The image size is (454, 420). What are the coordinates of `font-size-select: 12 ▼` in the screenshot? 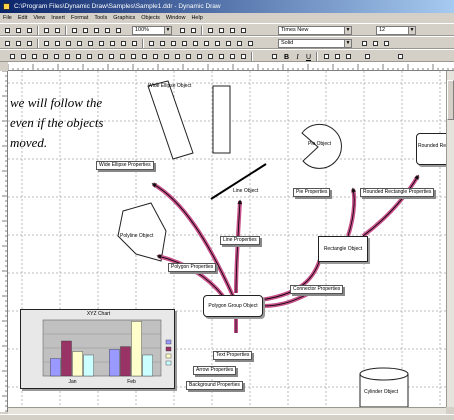 It's located at (396, 30).